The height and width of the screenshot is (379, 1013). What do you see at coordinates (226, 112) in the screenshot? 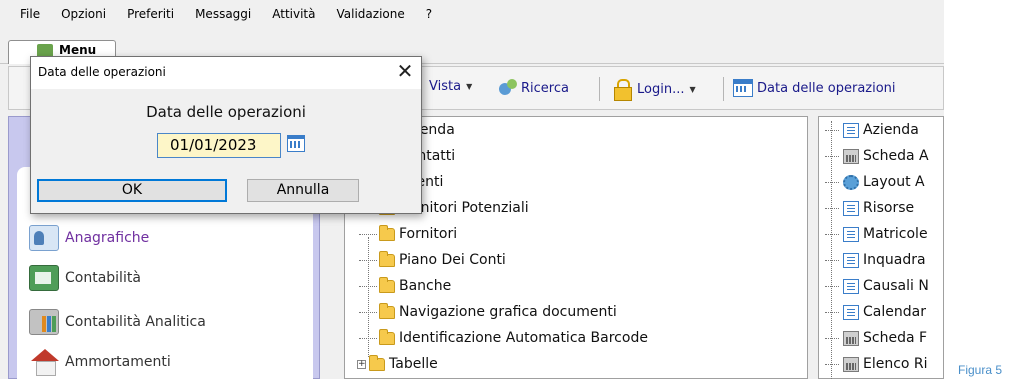
I see `dialog-field-label: Data delle operazioni` at bounding box center [226, 112].